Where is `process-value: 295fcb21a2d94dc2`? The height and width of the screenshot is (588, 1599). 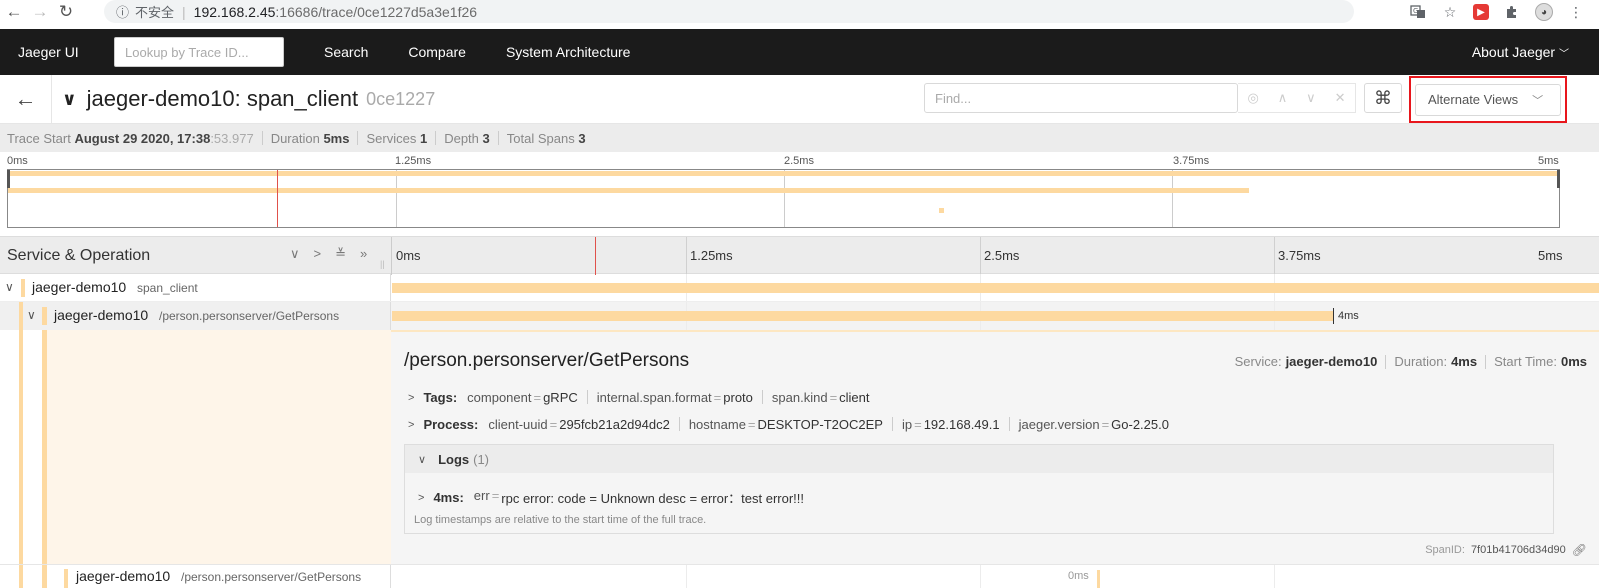
process-value: 295fcb21a2d94dc2 is located at coordinates (614, 424).